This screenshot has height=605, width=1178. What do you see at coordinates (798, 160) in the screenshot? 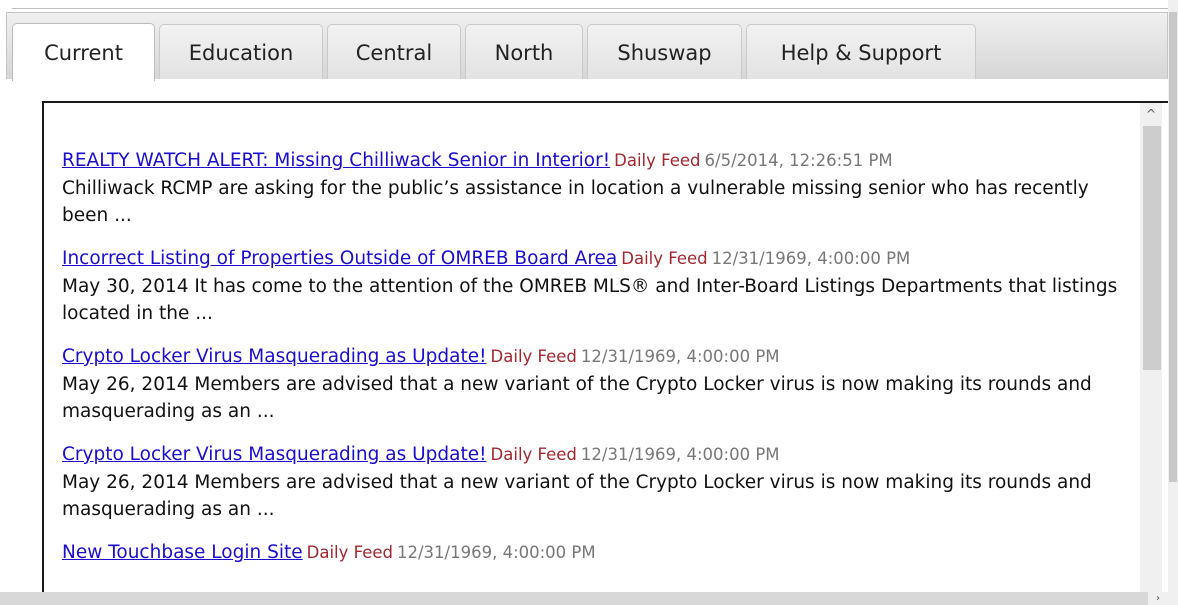
I see `feed-item-date: 6/5/2014, 12:26:51 PM` at bounding box center [798, 160].